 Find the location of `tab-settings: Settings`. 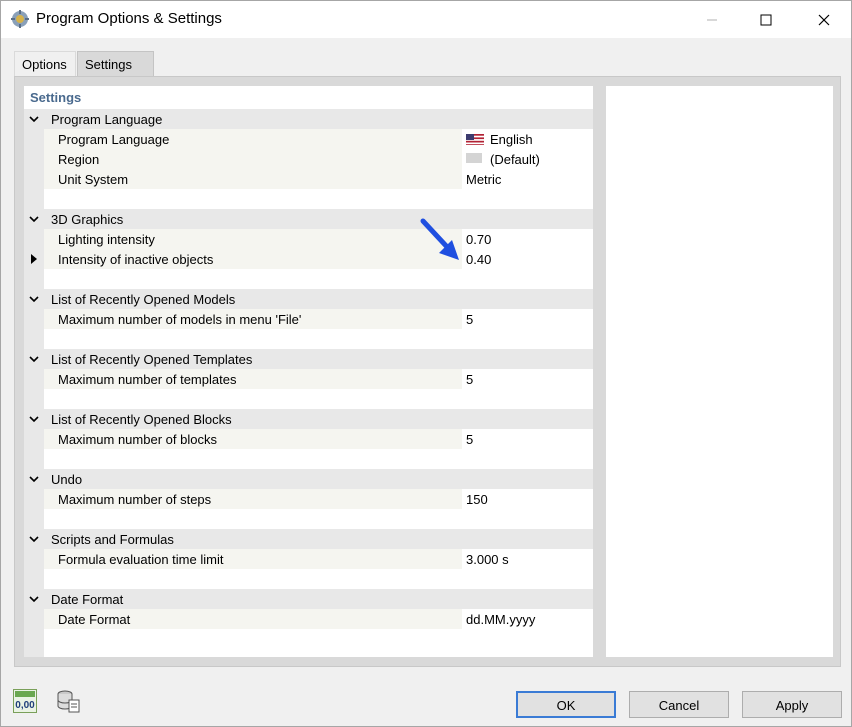

tab-settings: Settings is located at coordinates (115, 63).